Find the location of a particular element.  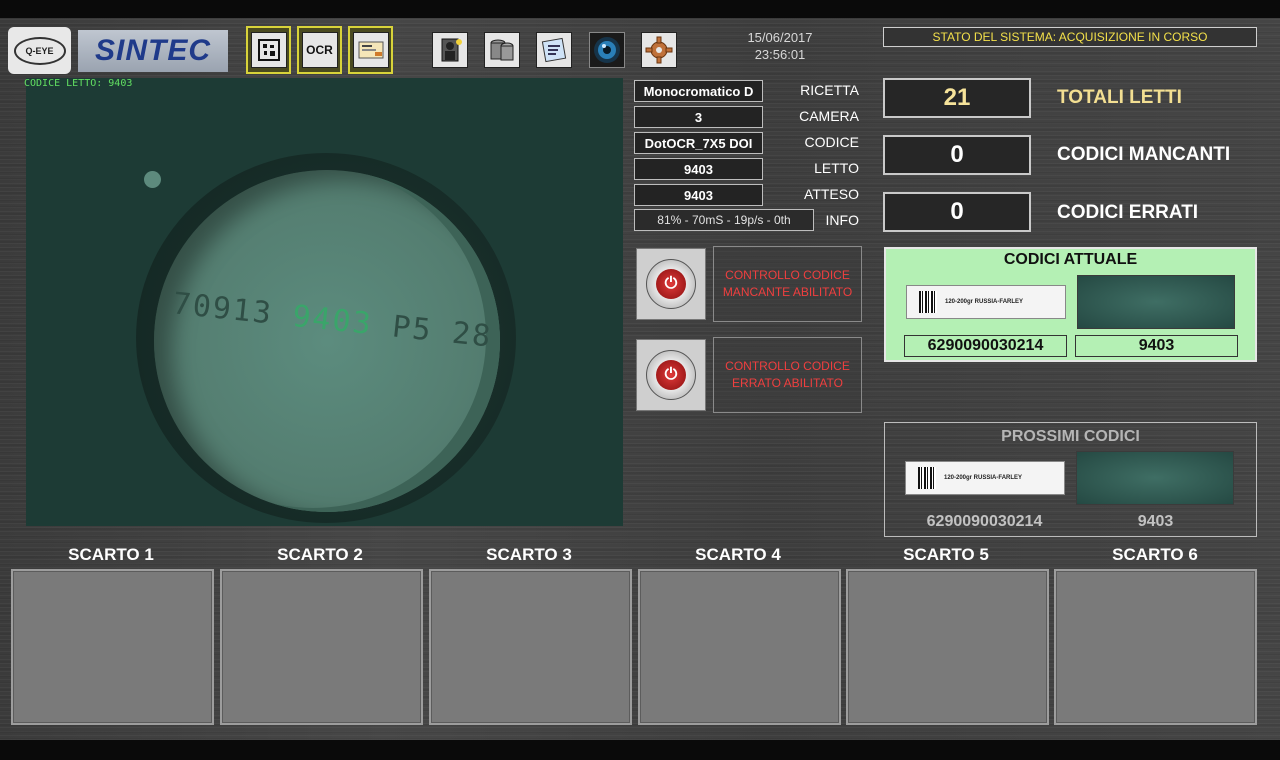

eye-lens-icon is located at coordinates (606, 50).